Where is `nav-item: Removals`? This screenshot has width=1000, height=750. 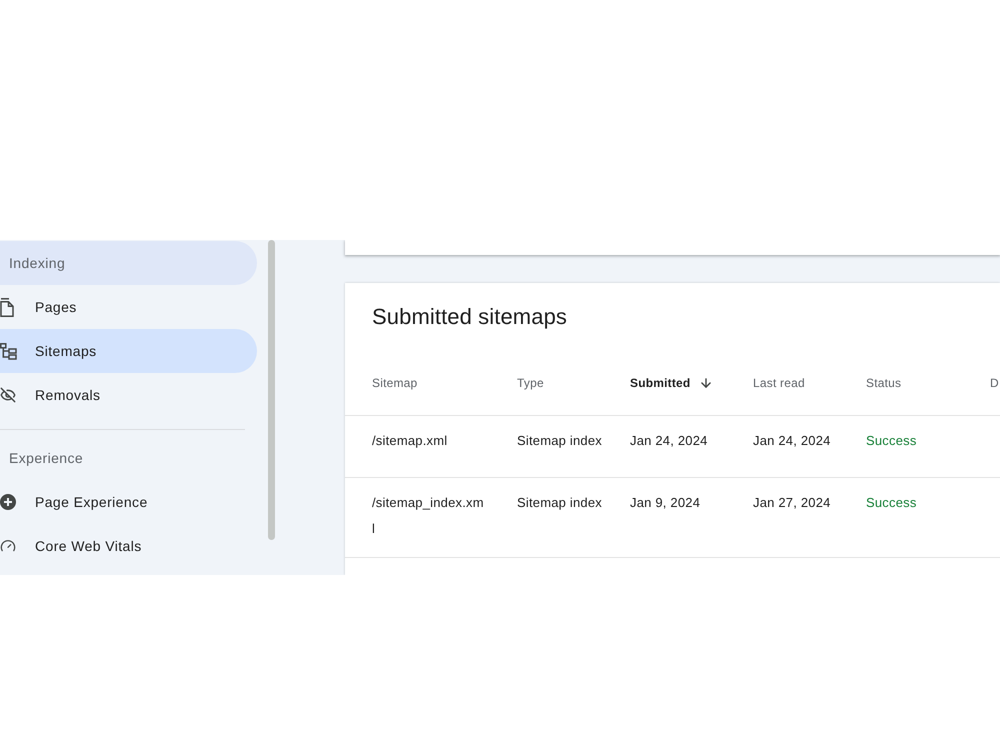 nav-item: Removals is located at coordinates (128, 395).